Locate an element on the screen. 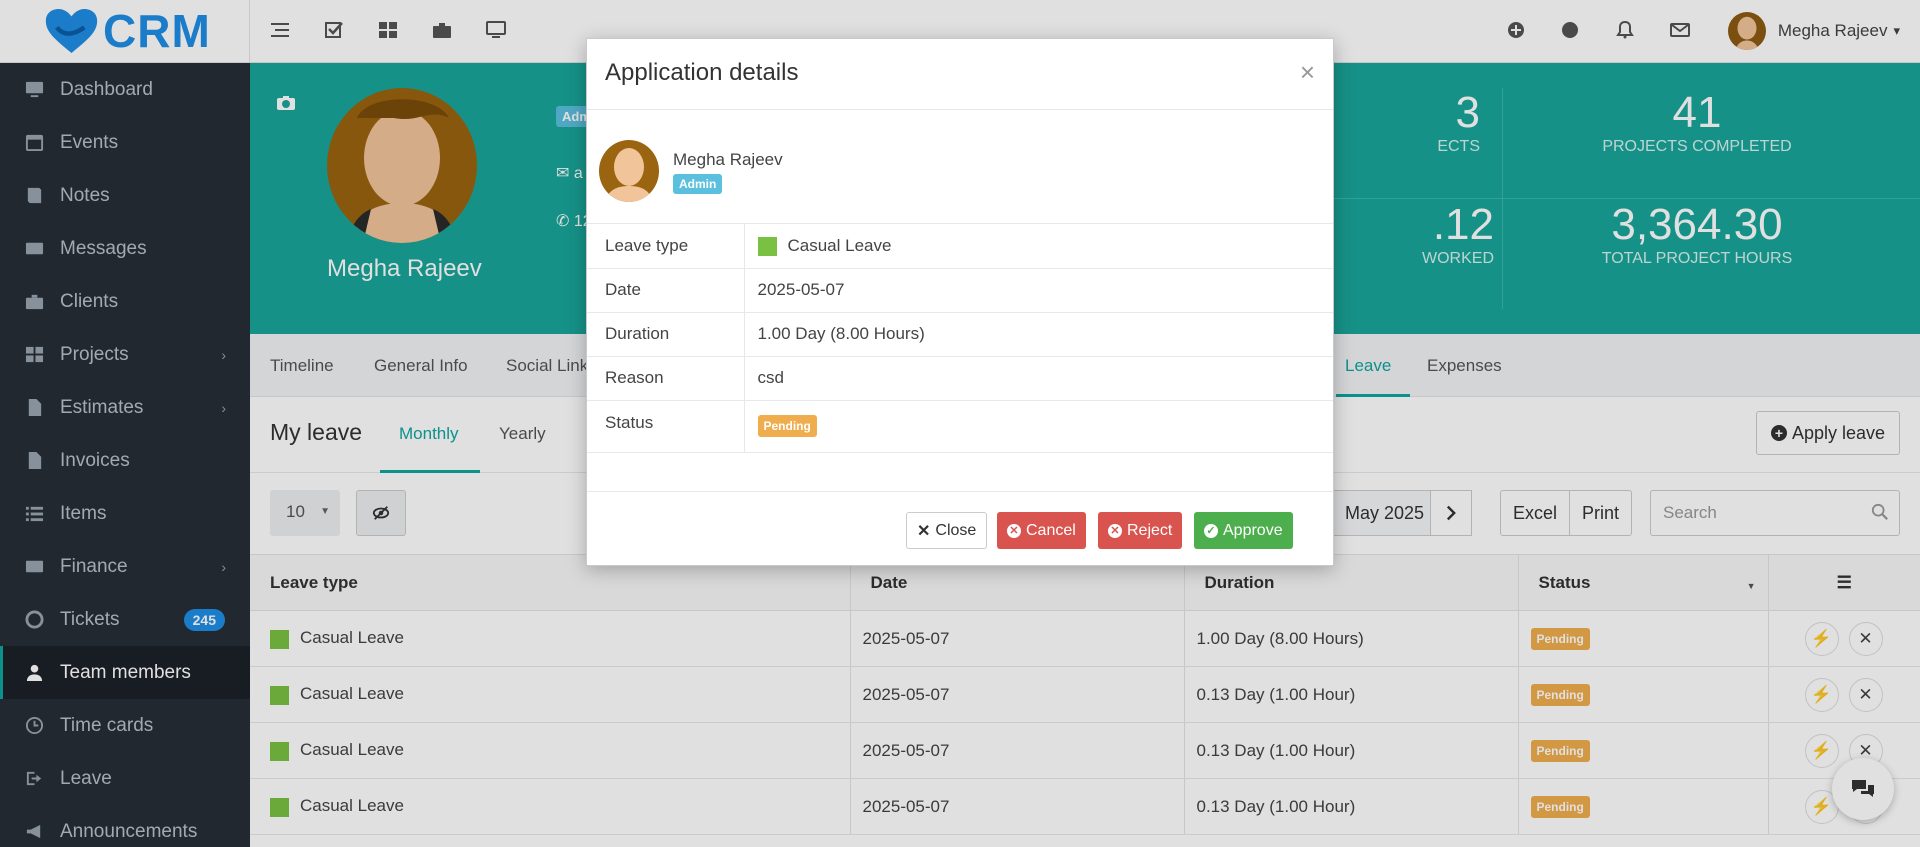 This screenshot has height=847, width=1920. detail-value: csd is located at coordinates (1038, 378).